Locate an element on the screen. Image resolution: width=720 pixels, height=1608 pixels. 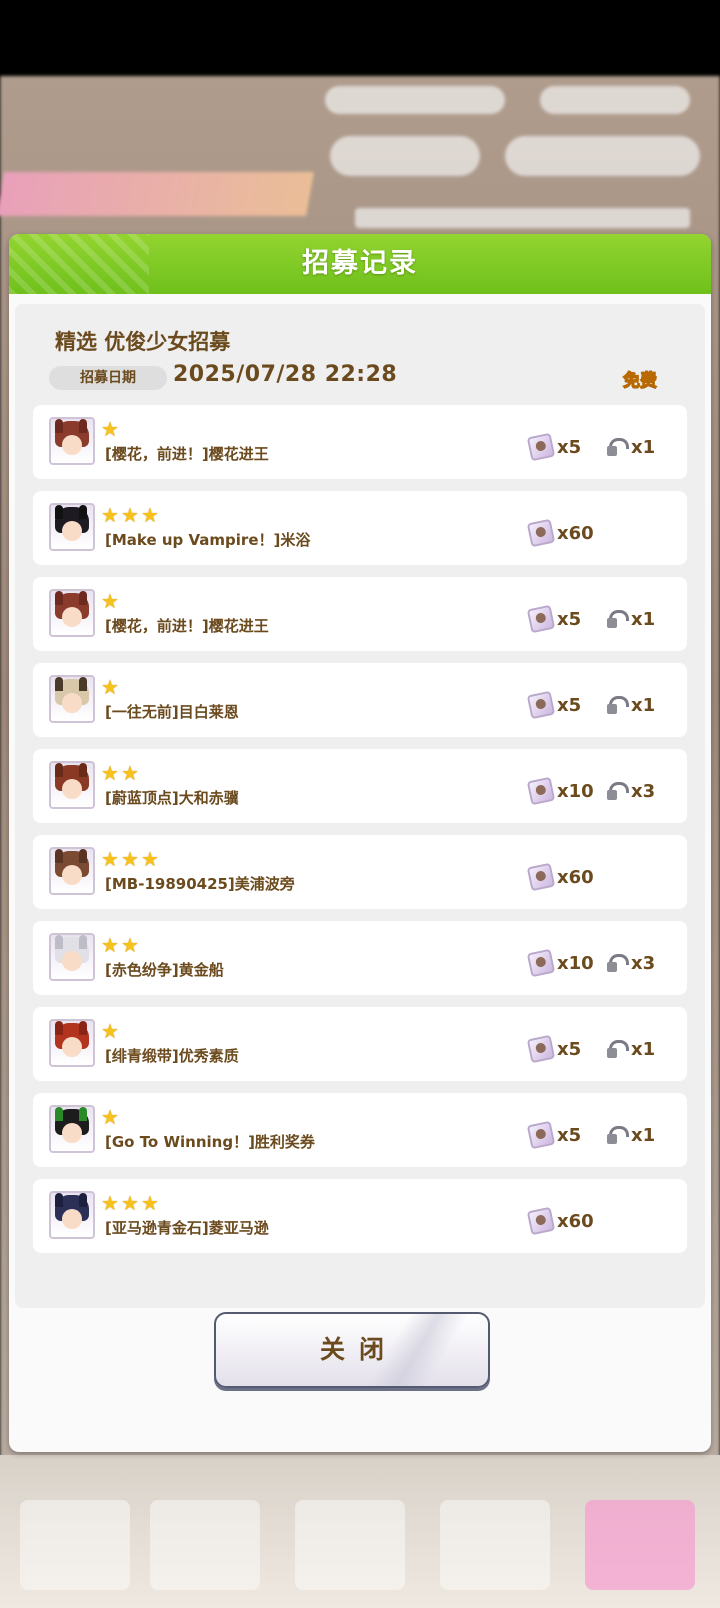
shoe-count: x3 is located at coordinates (643, 963).